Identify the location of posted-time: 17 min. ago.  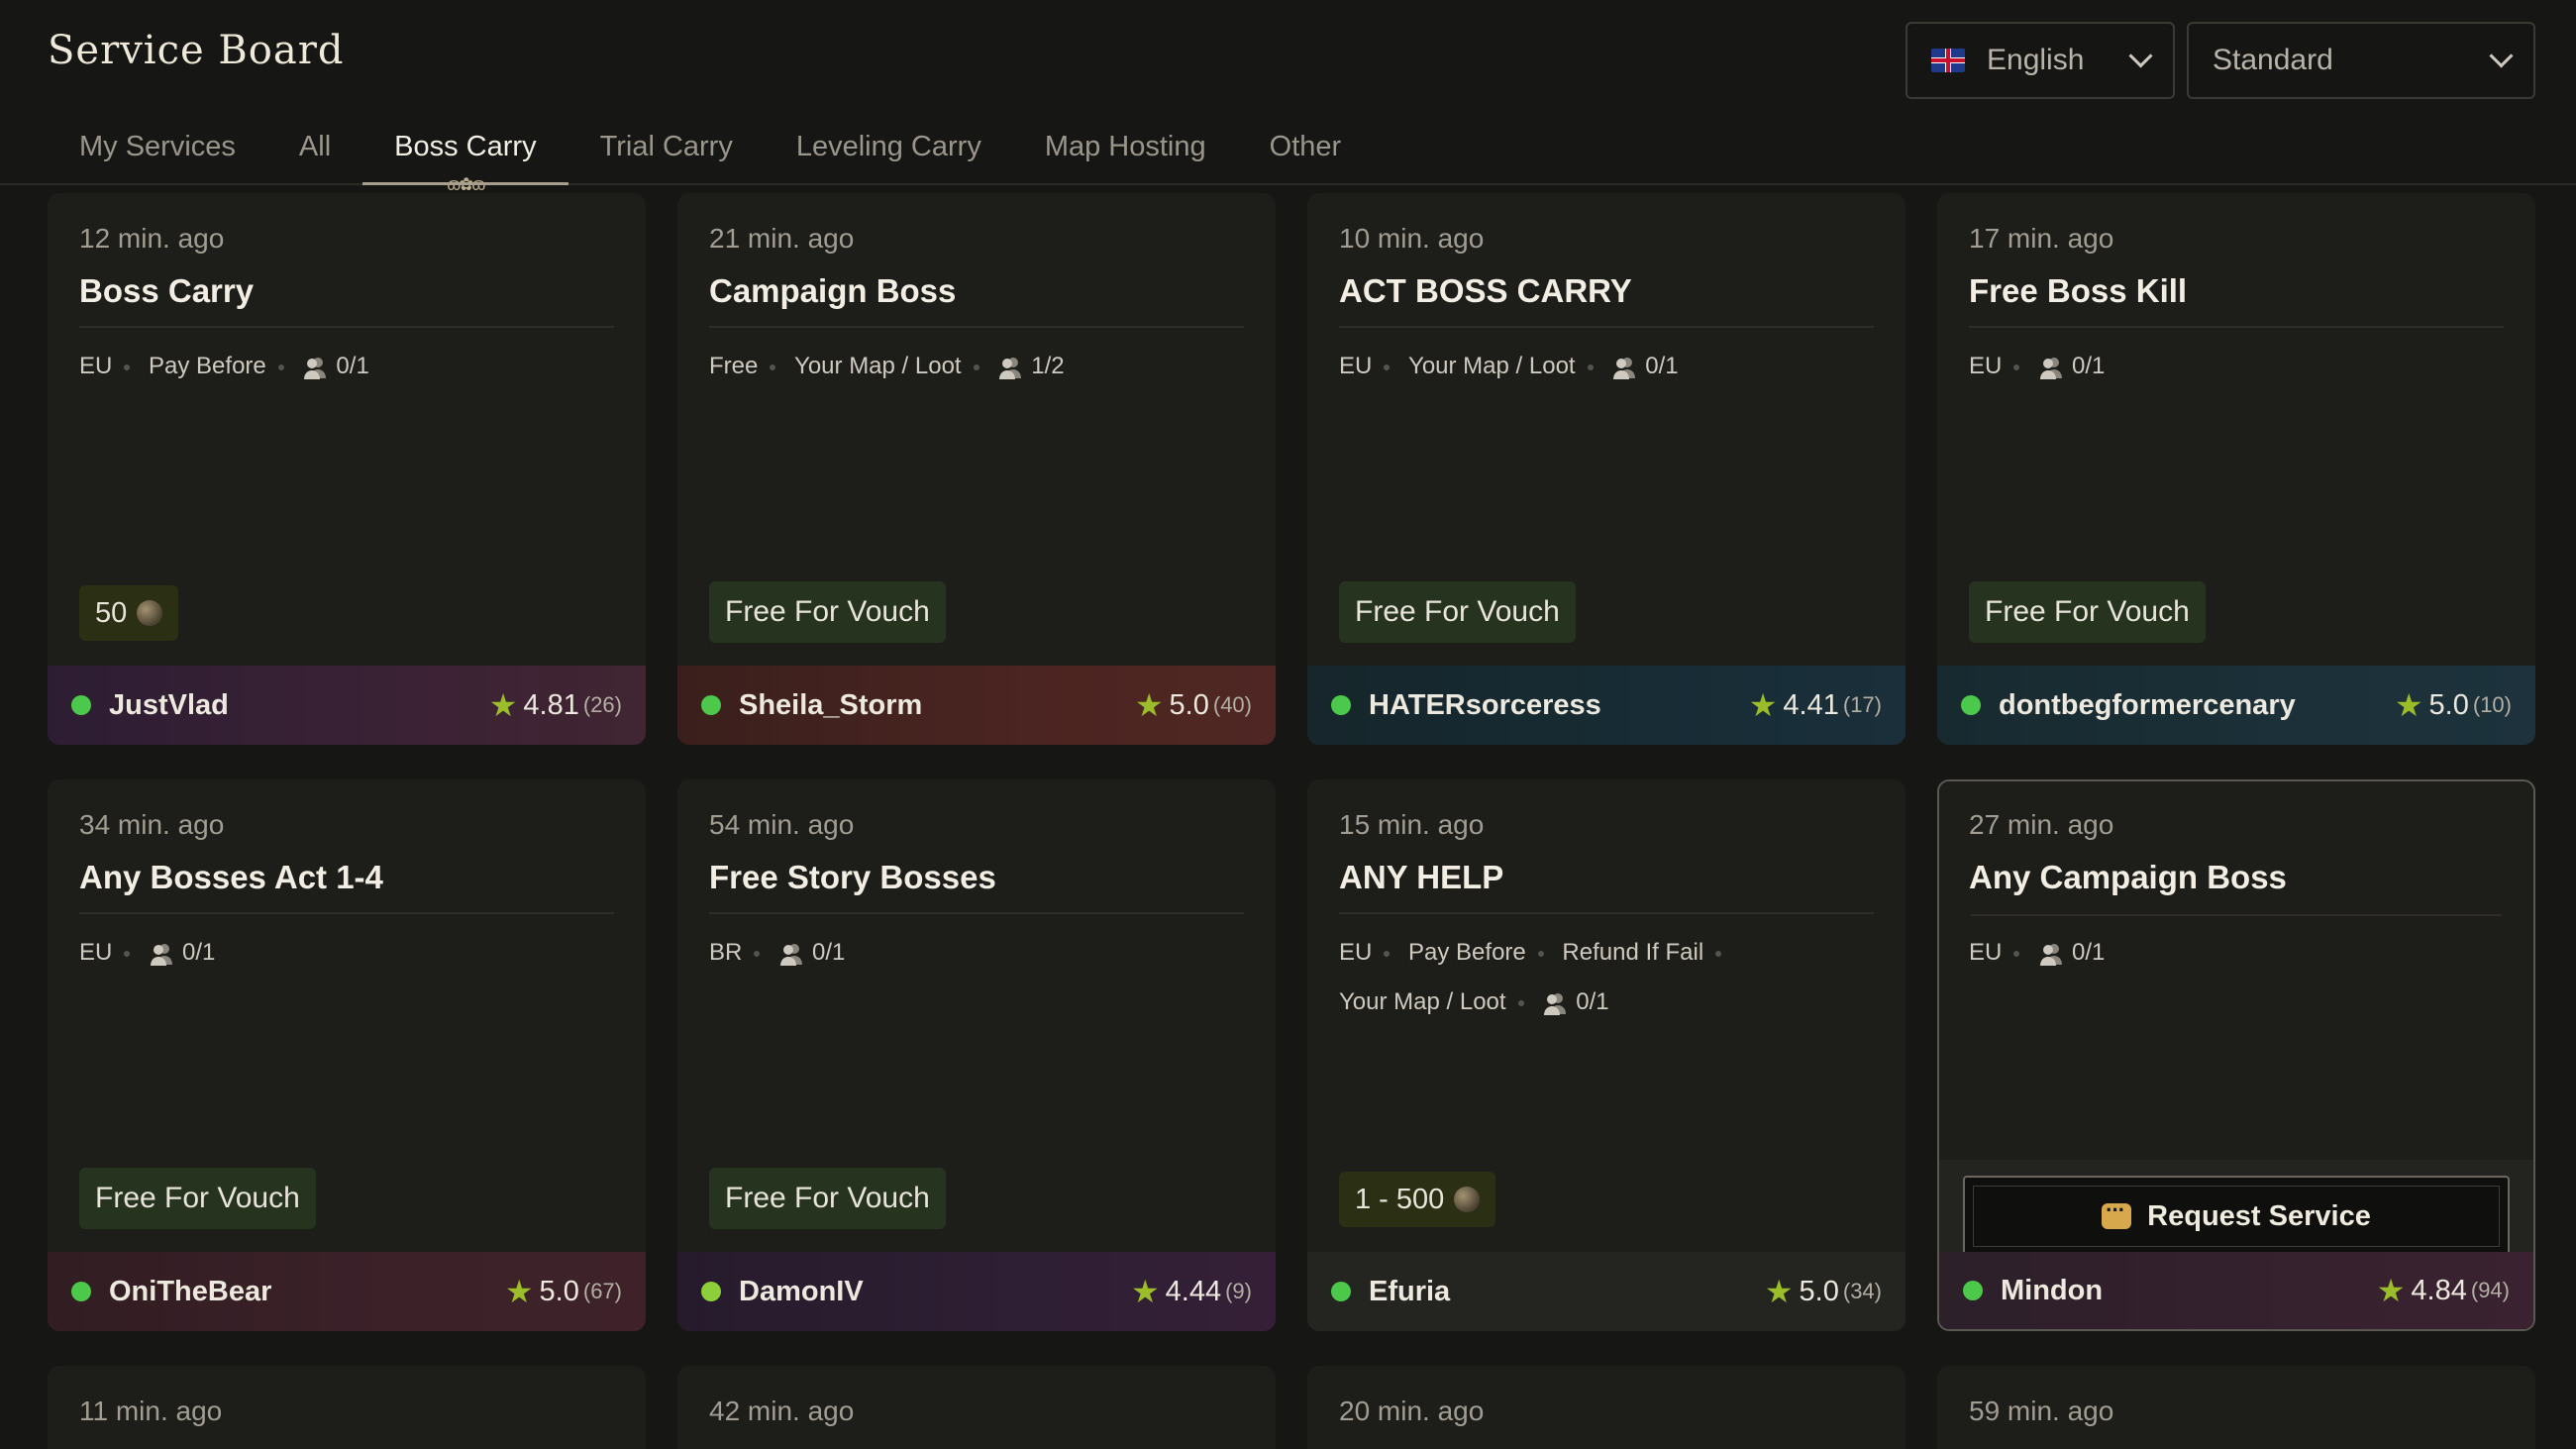
(2041, 238).